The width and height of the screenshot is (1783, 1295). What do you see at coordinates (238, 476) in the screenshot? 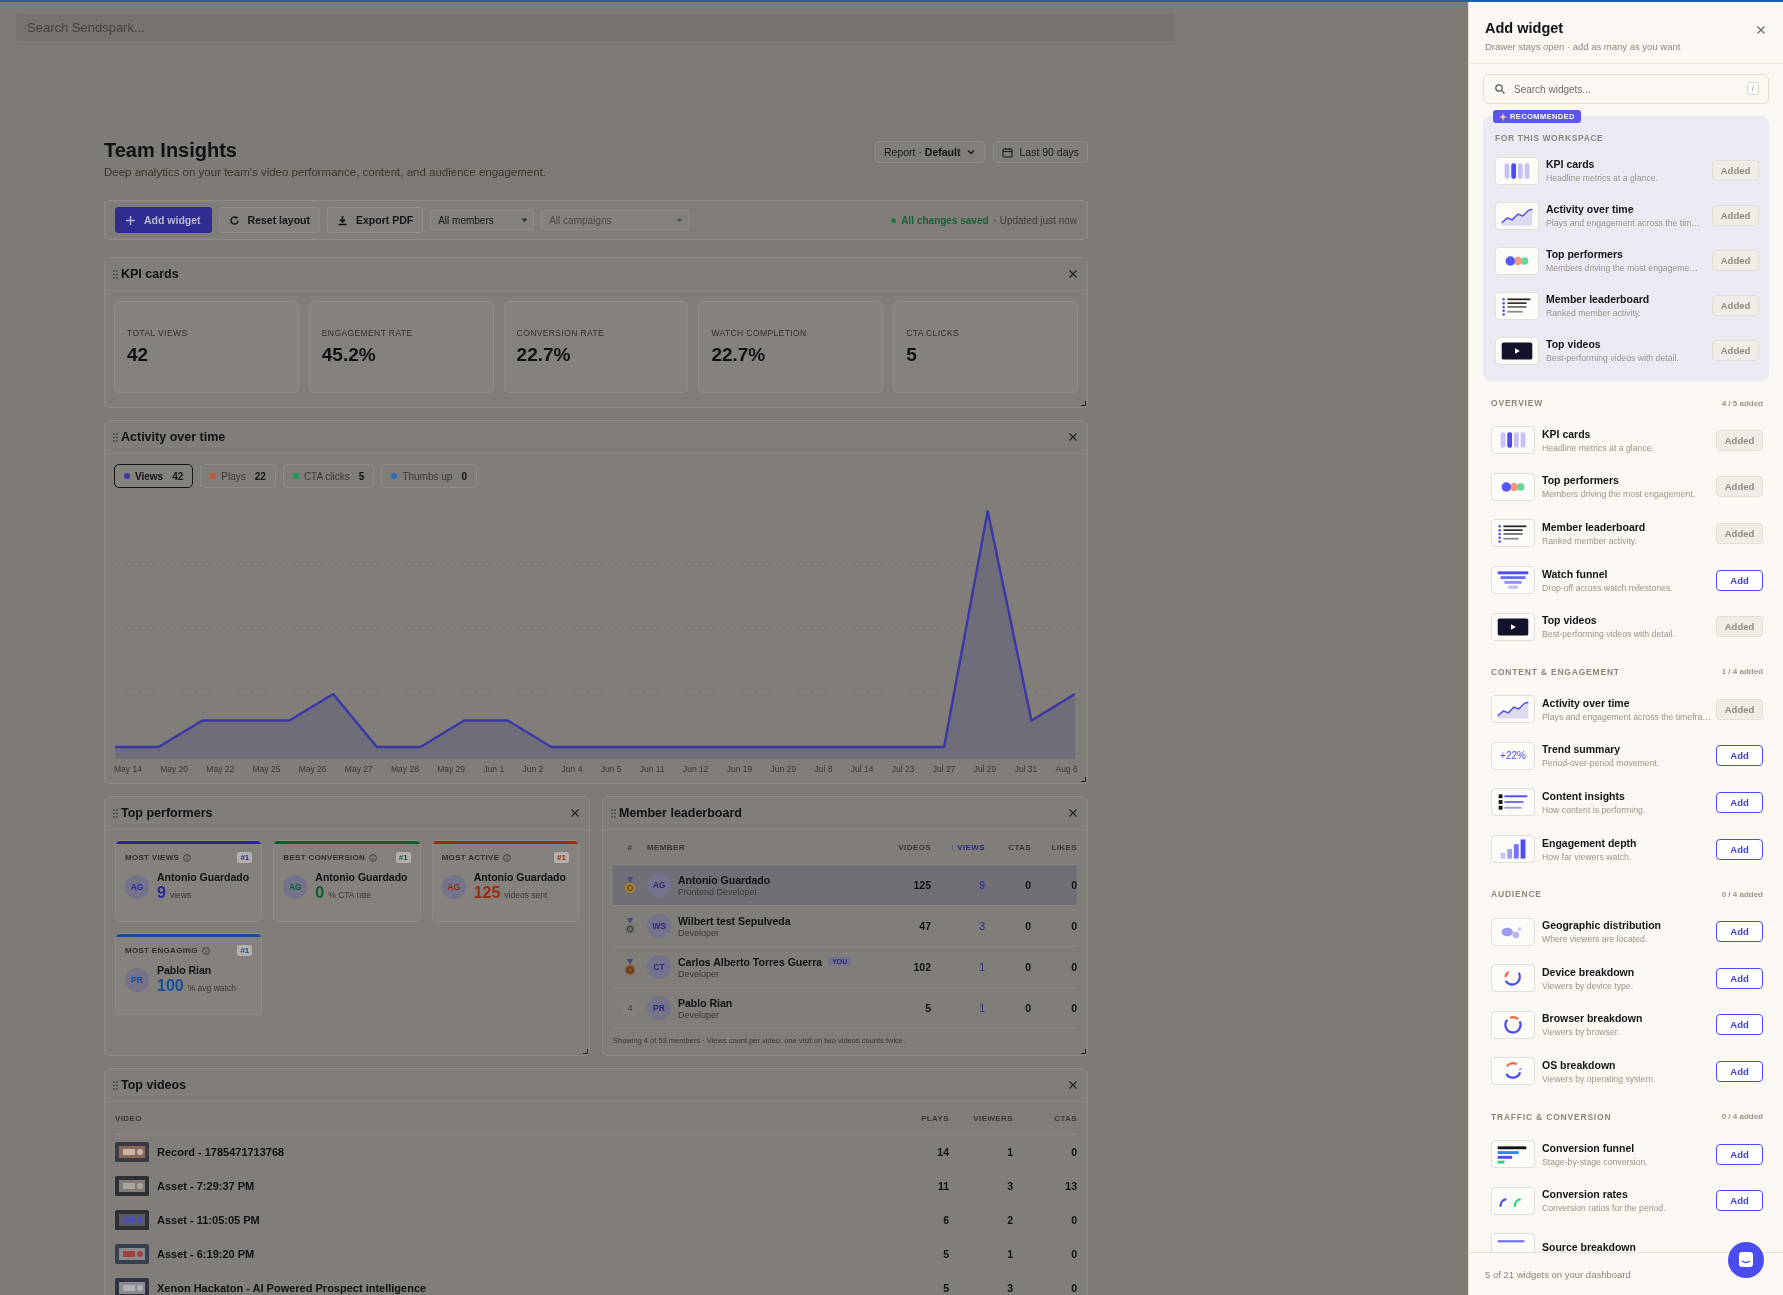
I see `series-toggle: Plays 22` at bounding box center [238, 476].